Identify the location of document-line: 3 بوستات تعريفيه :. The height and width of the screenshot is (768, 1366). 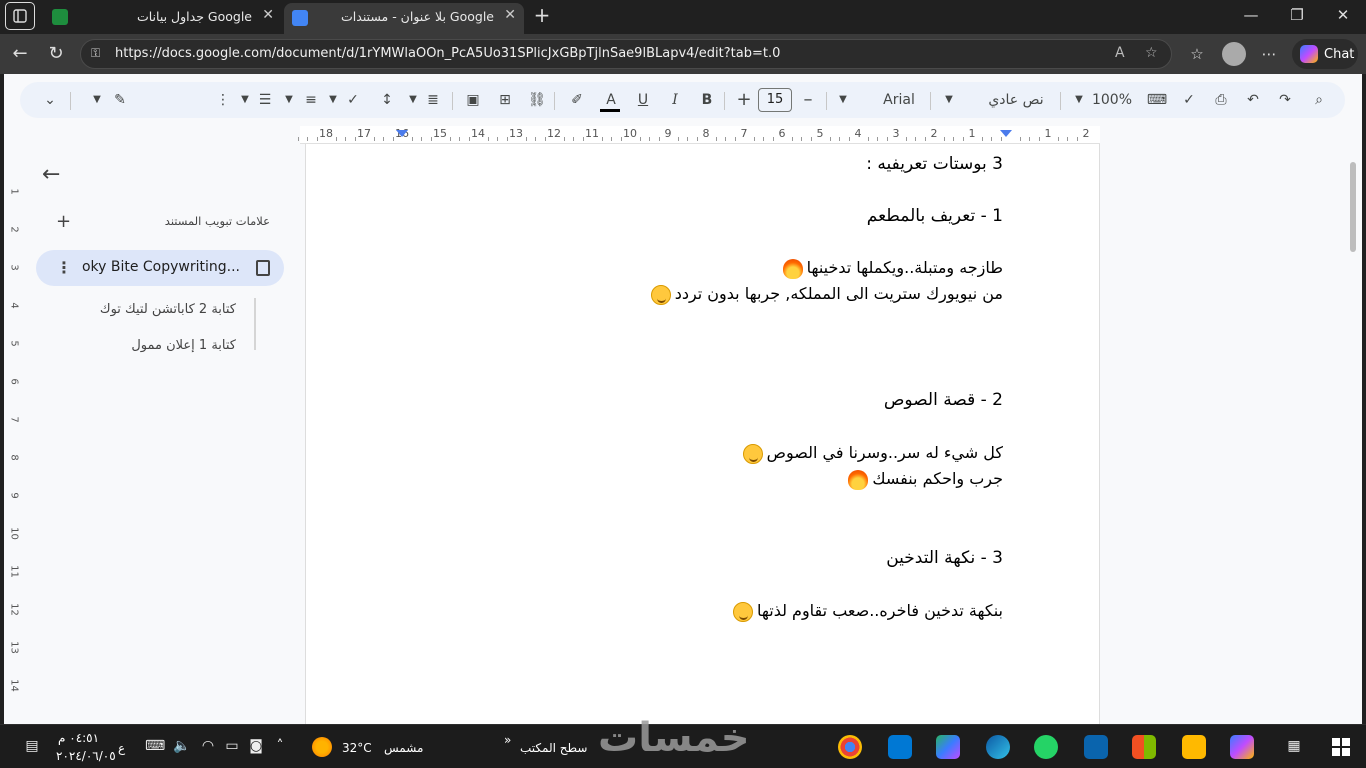
(934, 164).